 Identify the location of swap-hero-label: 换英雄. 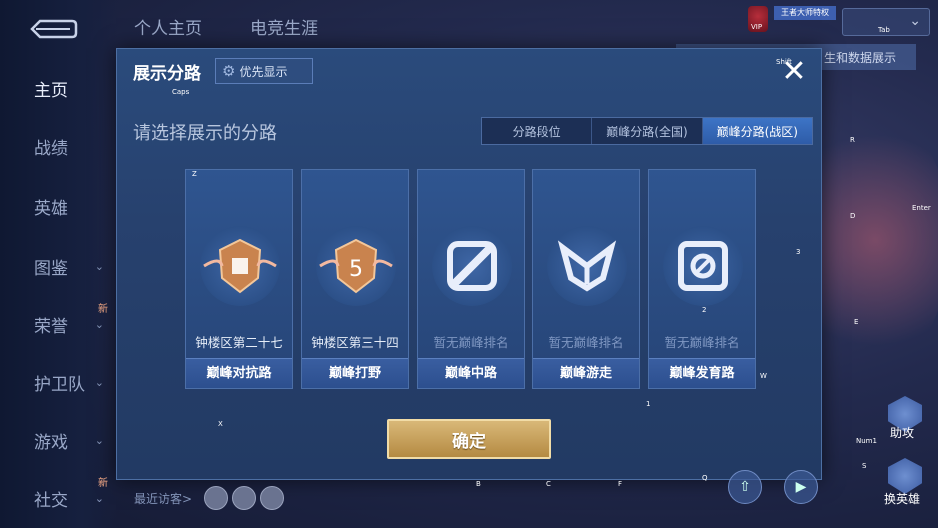
(902, 499).